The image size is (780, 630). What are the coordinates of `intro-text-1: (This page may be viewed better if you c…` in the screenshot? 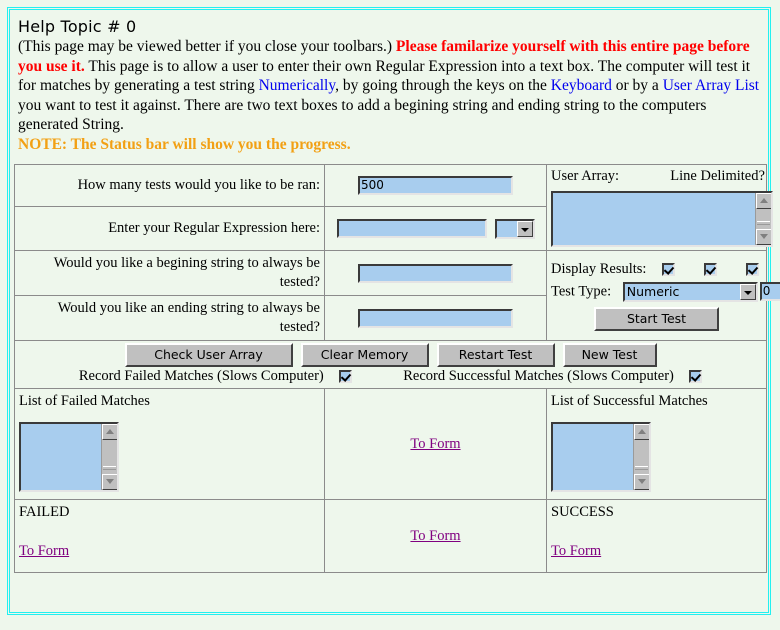 It's located at (207, 46).